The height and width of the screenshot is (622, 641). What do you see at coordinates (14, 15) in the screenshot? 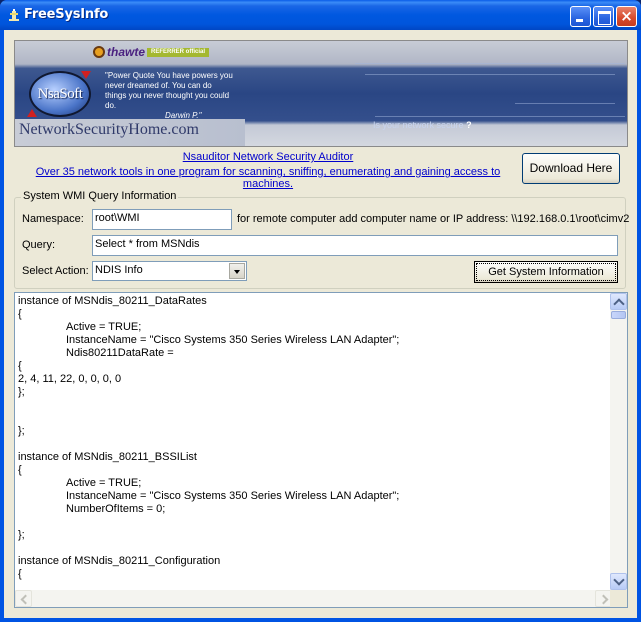
I see `app-icon` at bounding box center [14, 15].